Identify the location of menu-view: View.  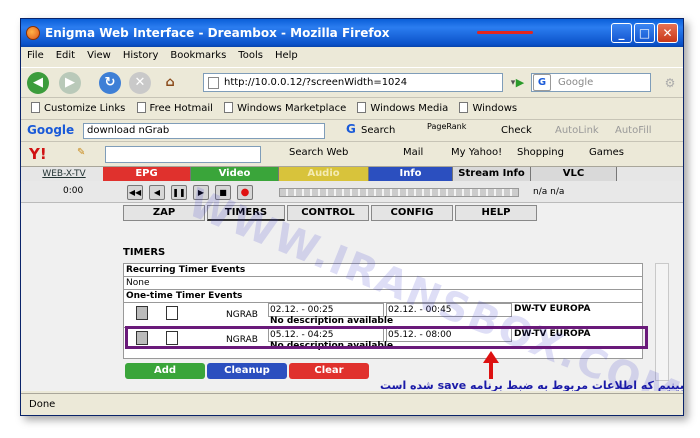
(99, 55).